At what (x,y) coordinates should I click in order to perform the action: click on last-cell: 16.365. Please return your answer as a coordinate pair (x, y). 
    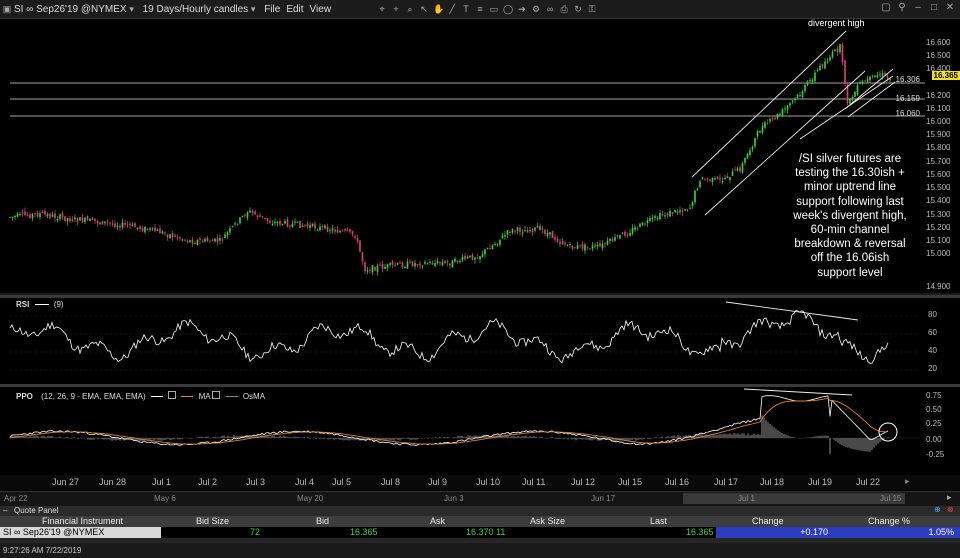
    Looking at the image, I should click on (700, 532).